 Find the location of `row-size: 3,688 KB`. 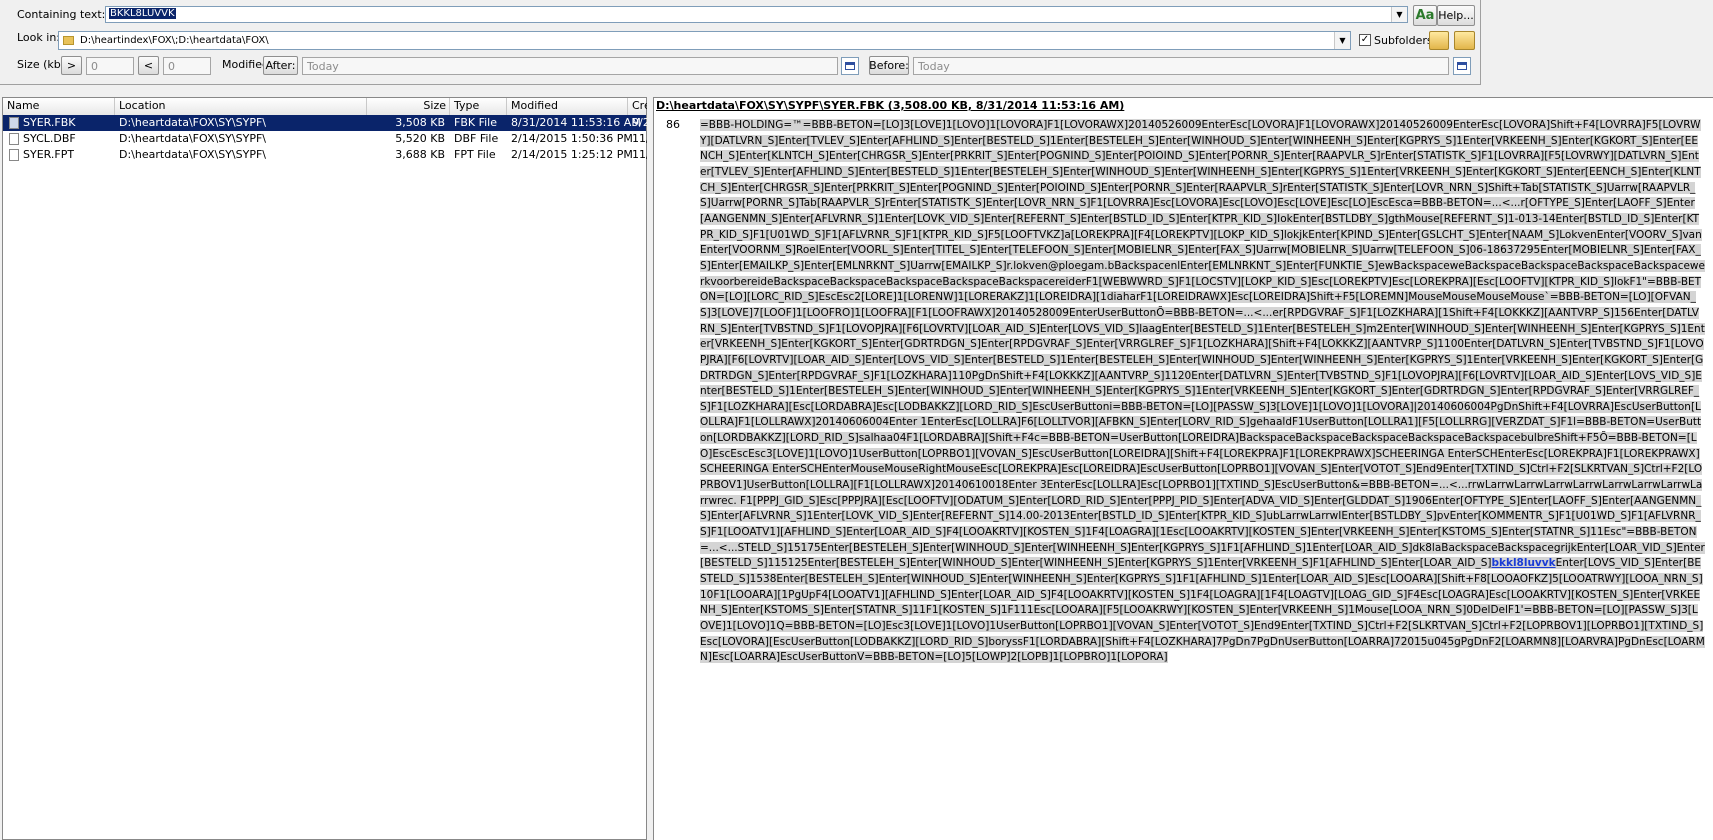

row-size: 3,688 KB is located at coordinates (420, 154).